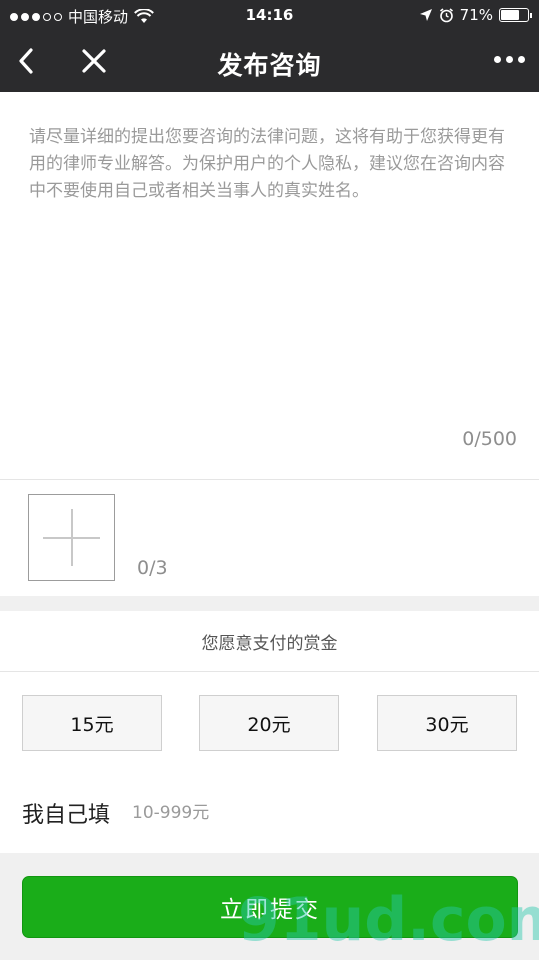 This screenshot has height=960, width=539. I want to click on nav-bar: 发布咨询, so click(269, 61).